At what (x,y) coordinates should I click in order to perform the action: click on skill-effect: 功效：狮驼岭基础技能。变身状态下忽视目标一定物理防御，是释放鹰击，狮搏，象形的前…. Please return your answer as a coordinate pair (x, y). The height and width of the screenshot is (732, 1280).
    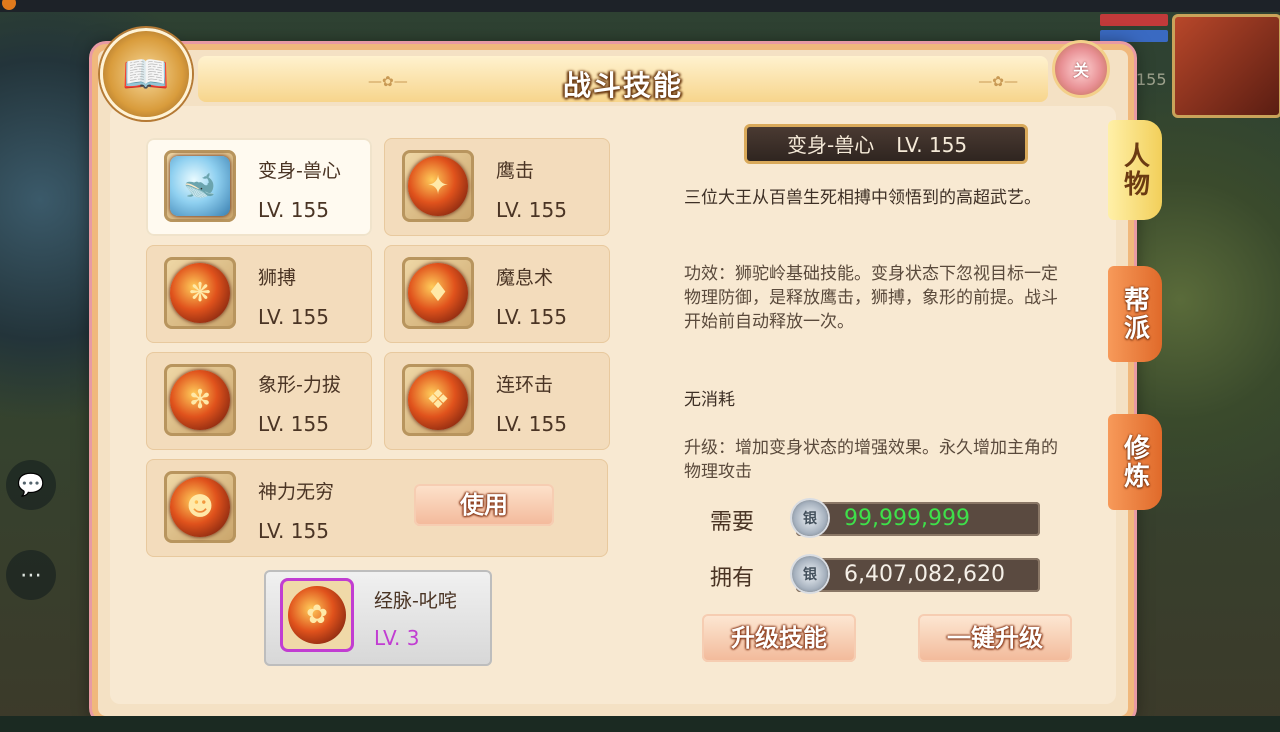
    Looking at the image, I should click on (871, 298).